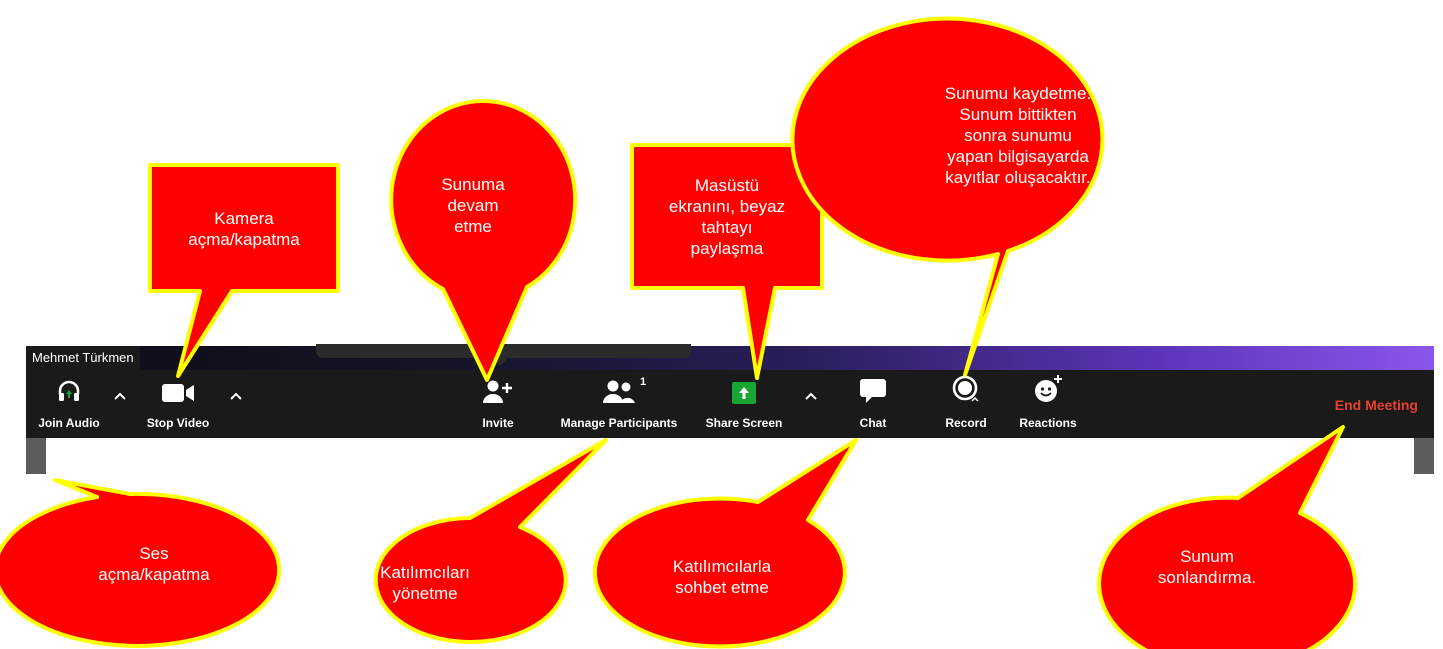 This screenshot has width=1443, height=649. Describe the element at coordinates (154, 564) in the screenshot. I see `callout-audio-text: Ses açma/kapatma` at that location.